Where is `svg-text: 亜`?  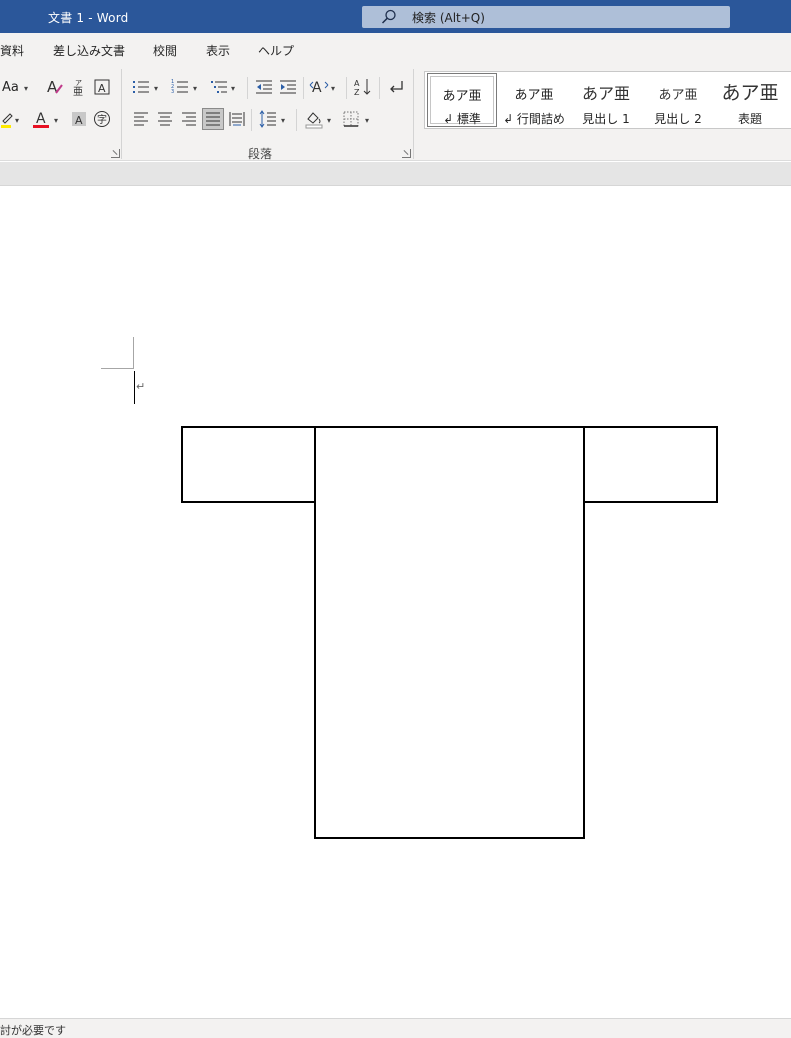 svg-text: 亜 is located at coordinates (78, 92).